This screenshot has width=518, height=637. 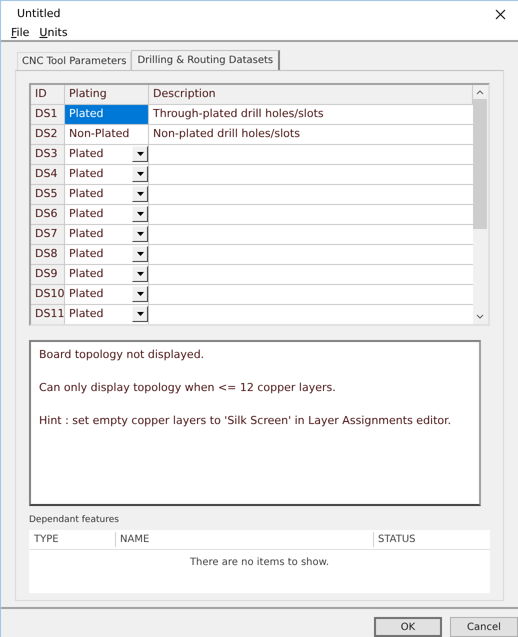 What do you see at coordinates (48, 274) in the screenshot?
I see `row-header: DS9` at bounding box center [48, 274].